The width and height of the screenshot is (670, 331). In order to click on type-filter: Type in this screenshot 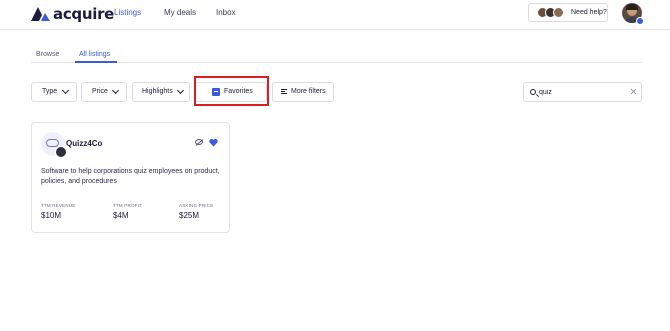, I will do `click(54, 92)`.